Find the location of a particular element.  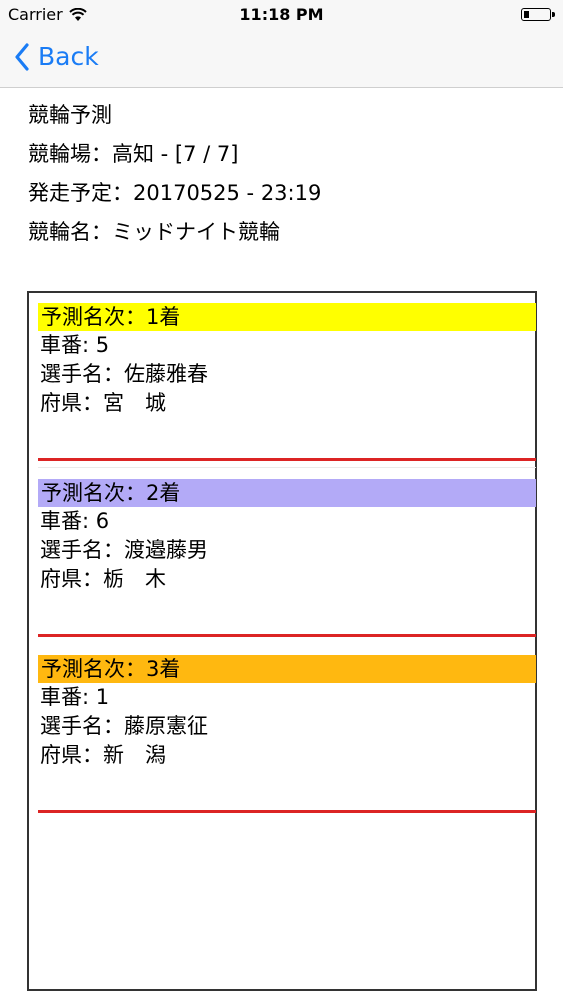

status-time: 11:18 PM is located at coordinates (281, 14).